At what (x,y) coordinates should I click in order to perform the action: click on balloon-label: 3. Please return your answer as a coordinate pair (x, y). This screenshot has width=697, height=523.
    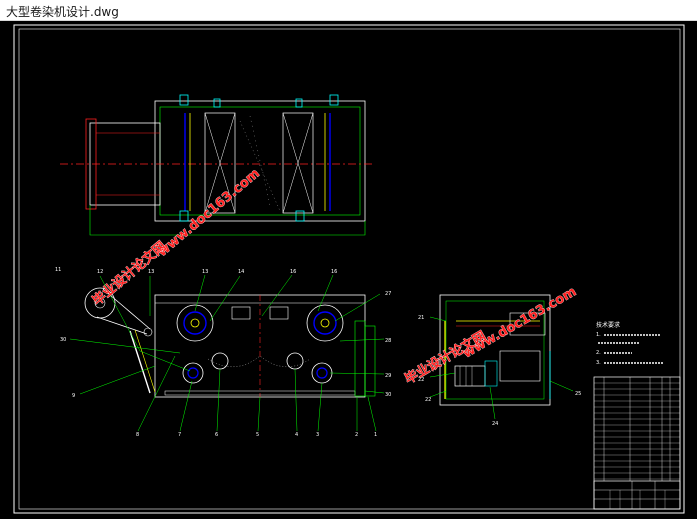
    Looking at the image, I should click on (317, 435).